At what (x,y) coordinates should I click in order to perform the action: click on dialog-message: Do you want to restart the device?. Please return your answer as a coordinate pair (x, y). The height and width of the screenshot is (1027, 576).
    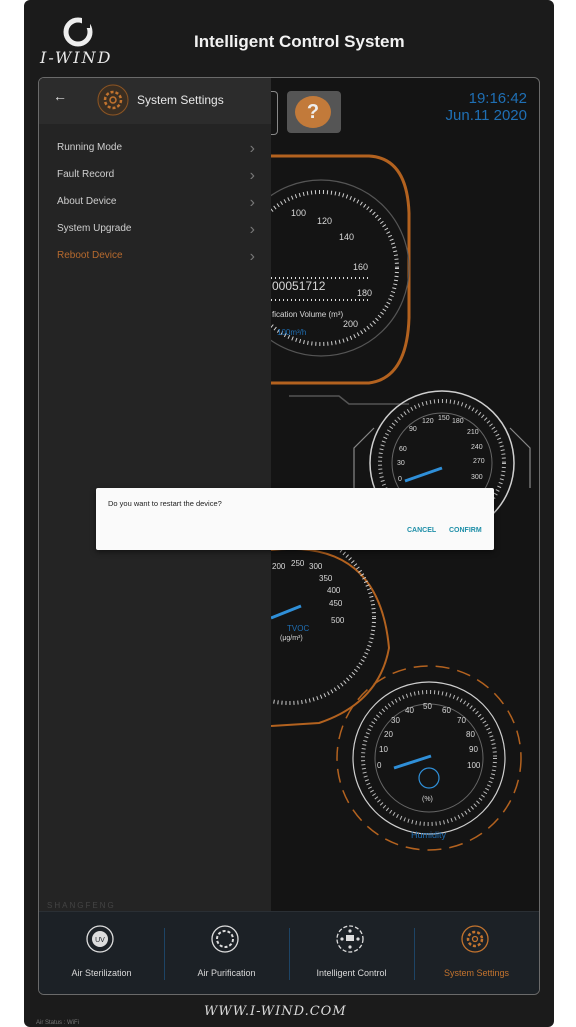
    Looking at the image, I should click on (165, 503).